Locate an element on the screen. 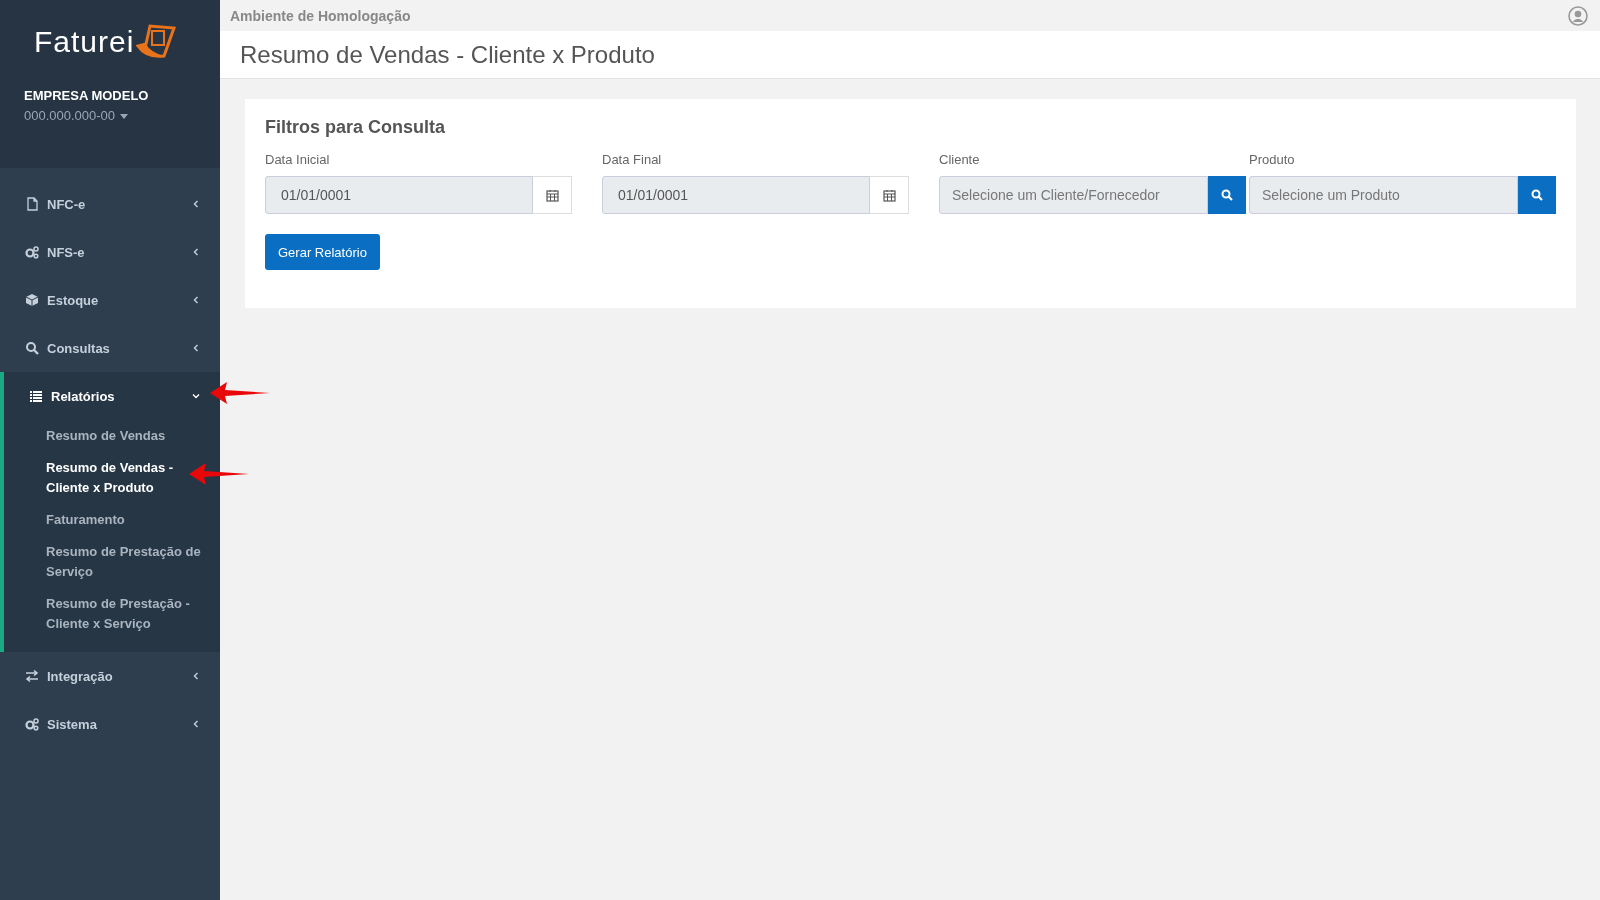 The image size is (1600, 900). menu-item: NFC-e is located at coordinates (110, 204).